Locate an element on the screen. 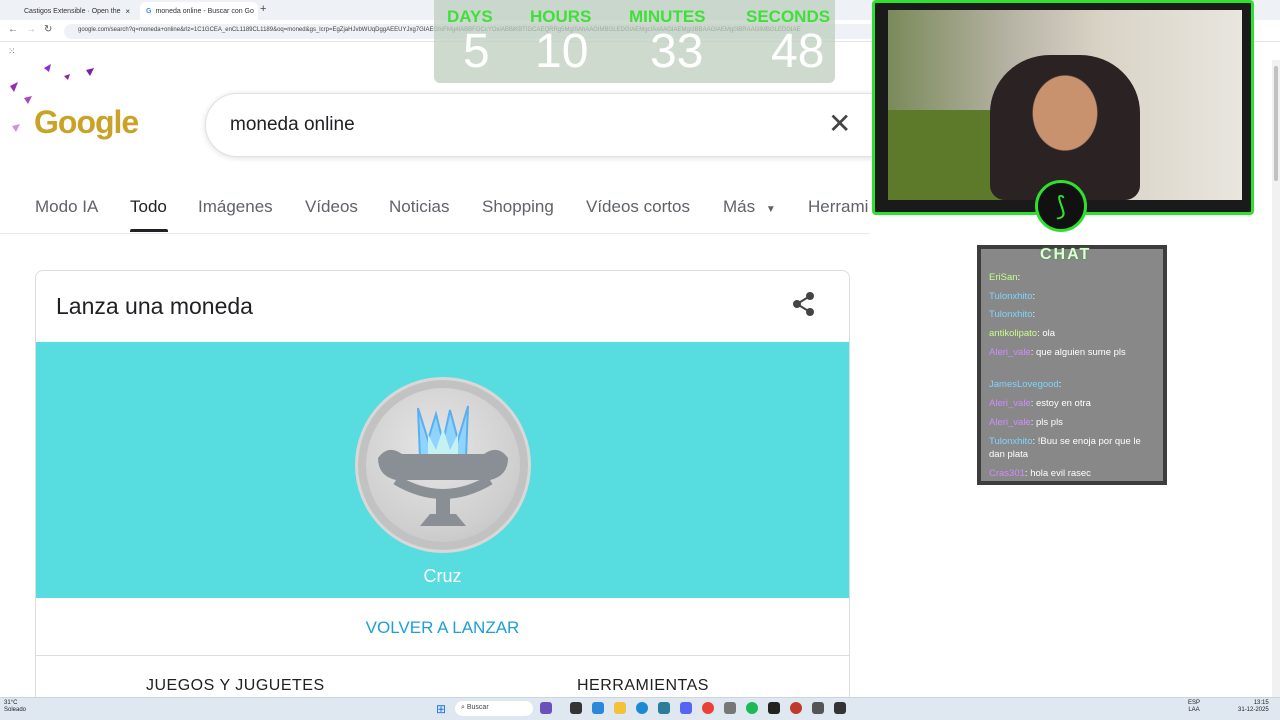  language-indicator: ESP LAA is located at coordinates (1194, 707).